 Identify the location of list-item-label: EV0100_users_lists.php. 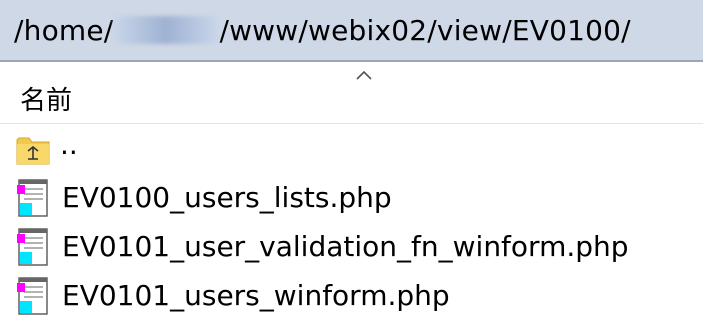
(227, 197).